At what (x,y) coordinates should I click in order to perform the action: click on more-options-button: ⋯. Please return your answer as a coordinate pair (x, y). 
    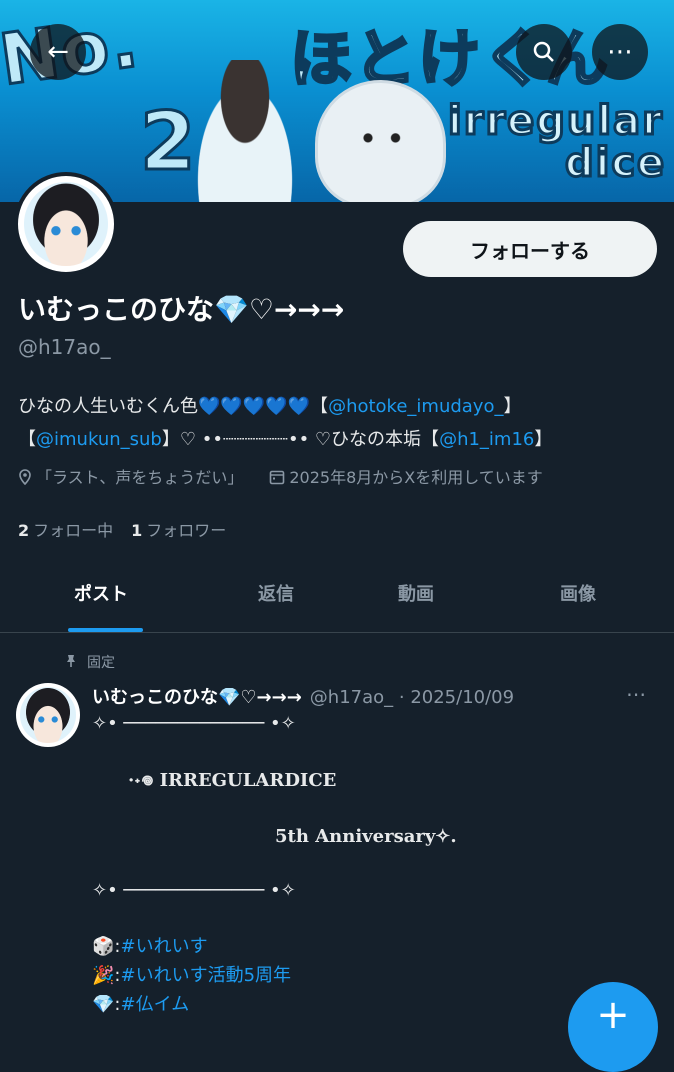
    Looking at the image, I should click on (620, 52).